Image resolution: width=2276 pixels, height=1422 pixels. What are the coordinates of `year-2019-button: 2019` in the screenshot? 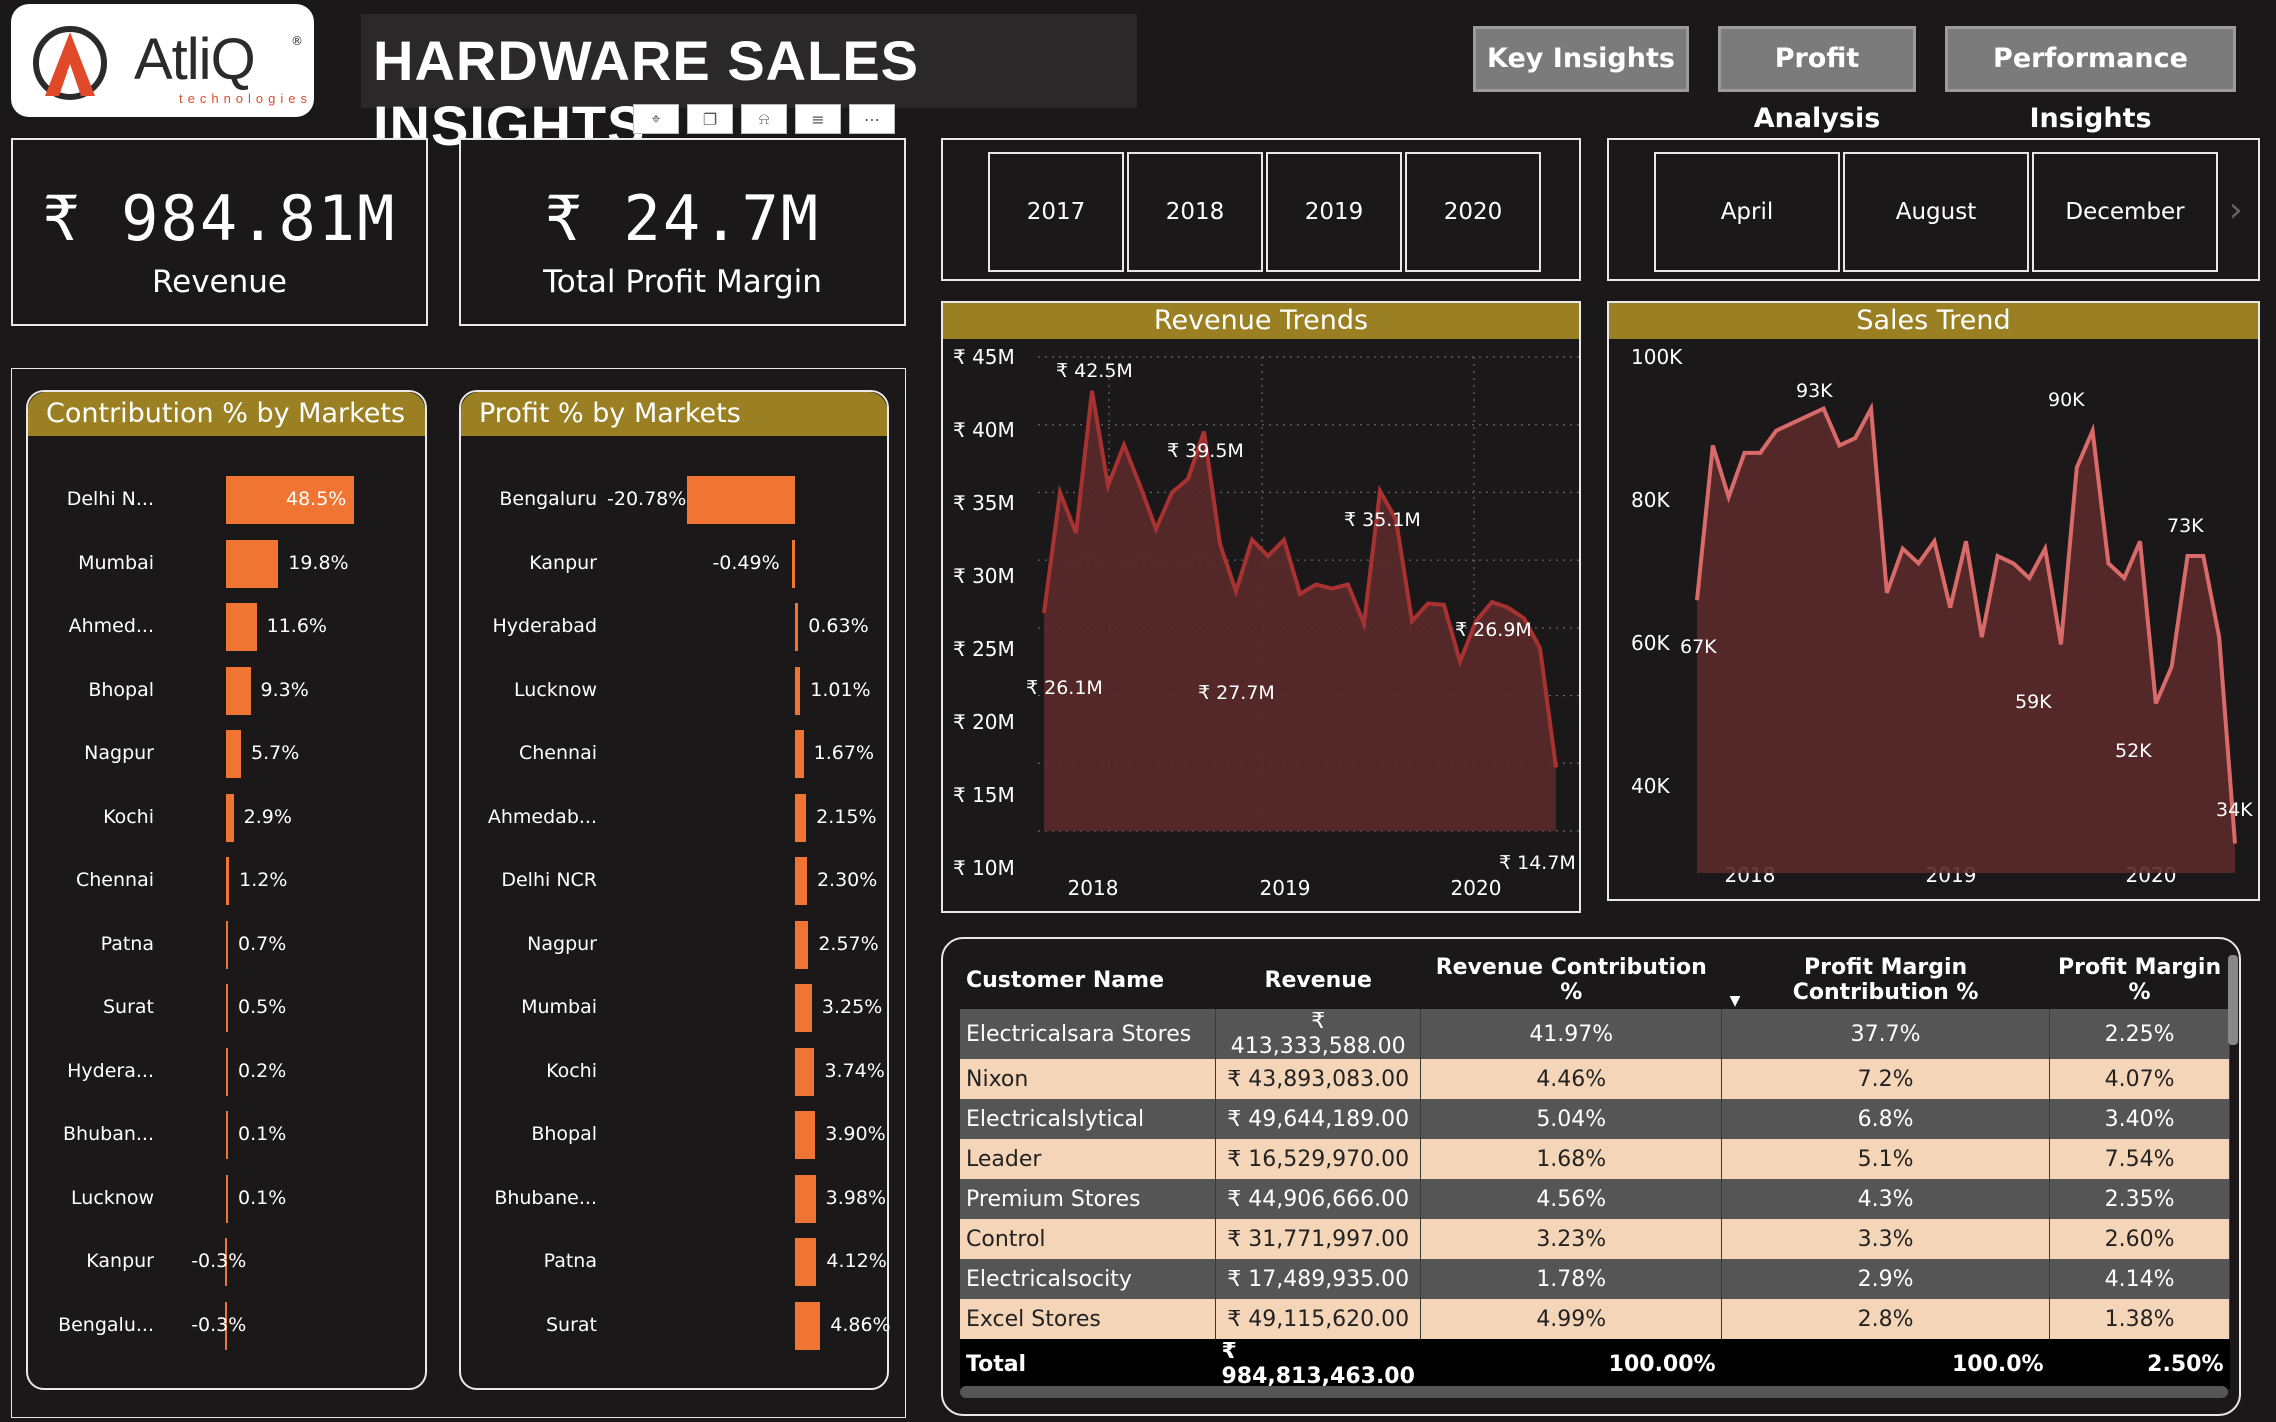 It's located at (1334, 212).